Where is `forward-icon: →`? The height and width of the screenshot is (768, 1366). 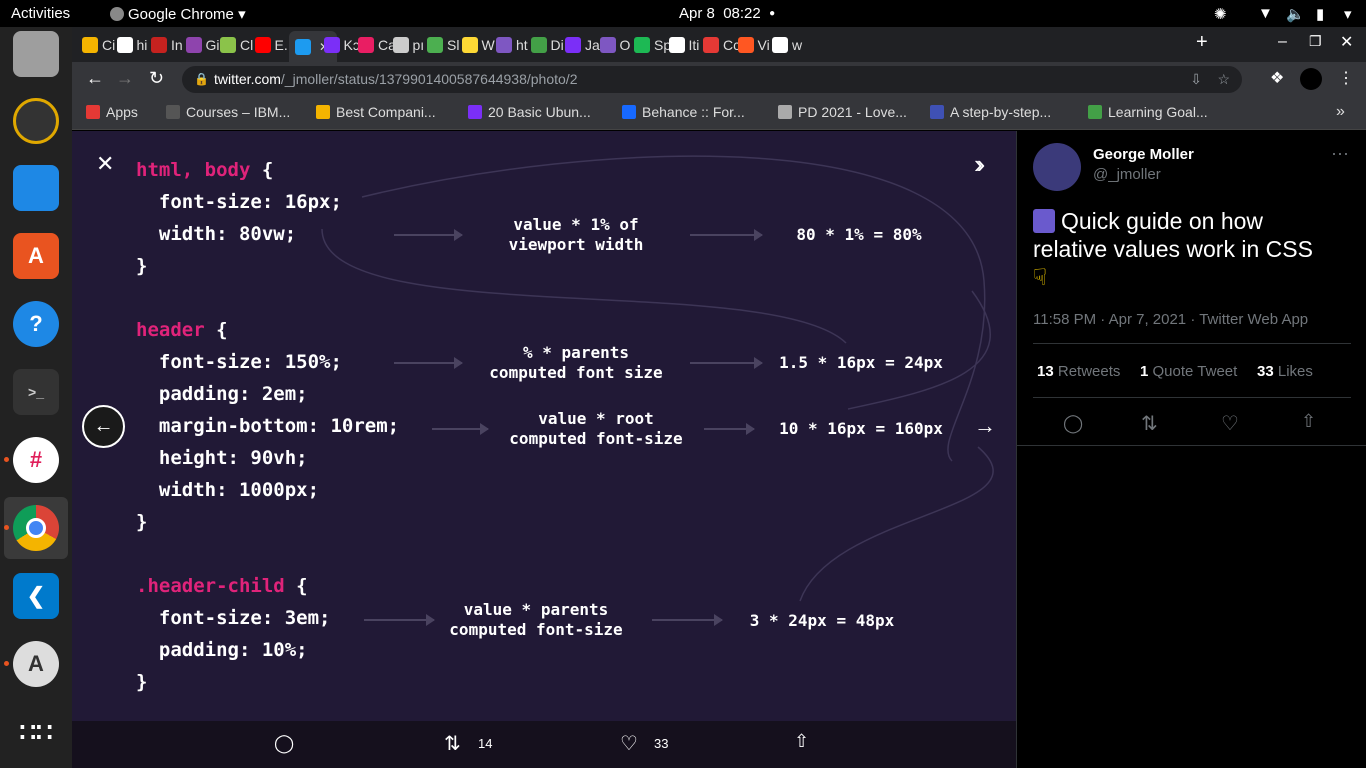
forward-icon: → is located at coordinates (125, 78).